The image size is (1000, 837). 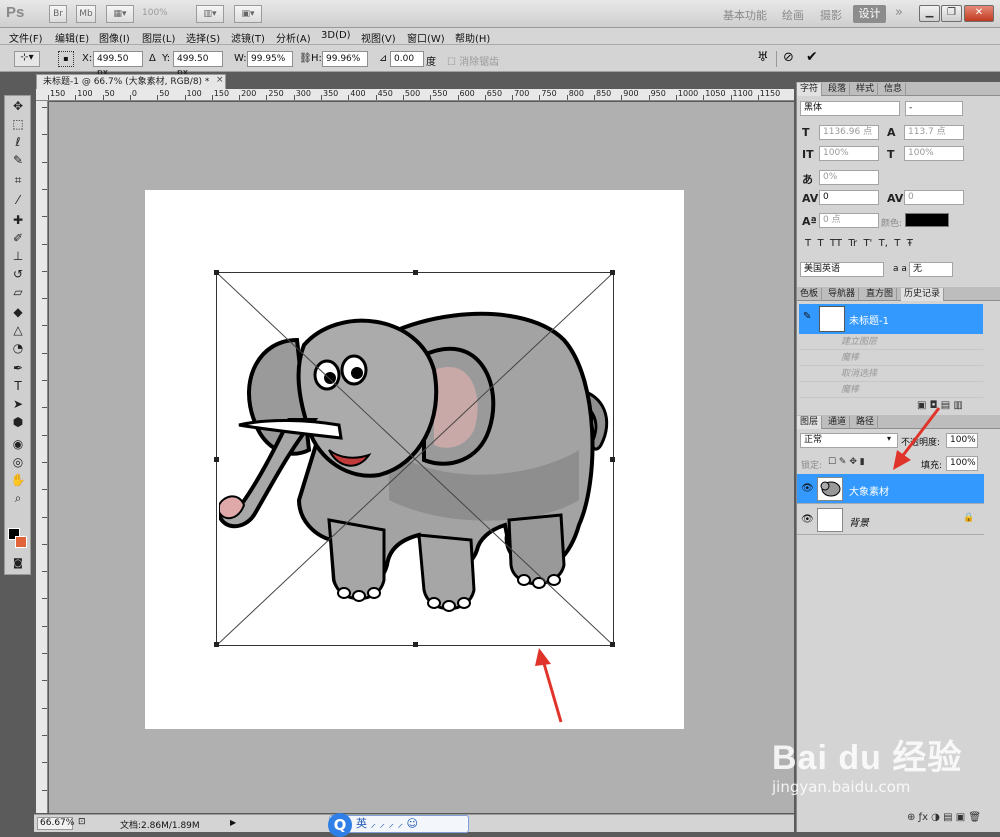 I want to click on workspace-design: 设计, so click(x=869, y=14).